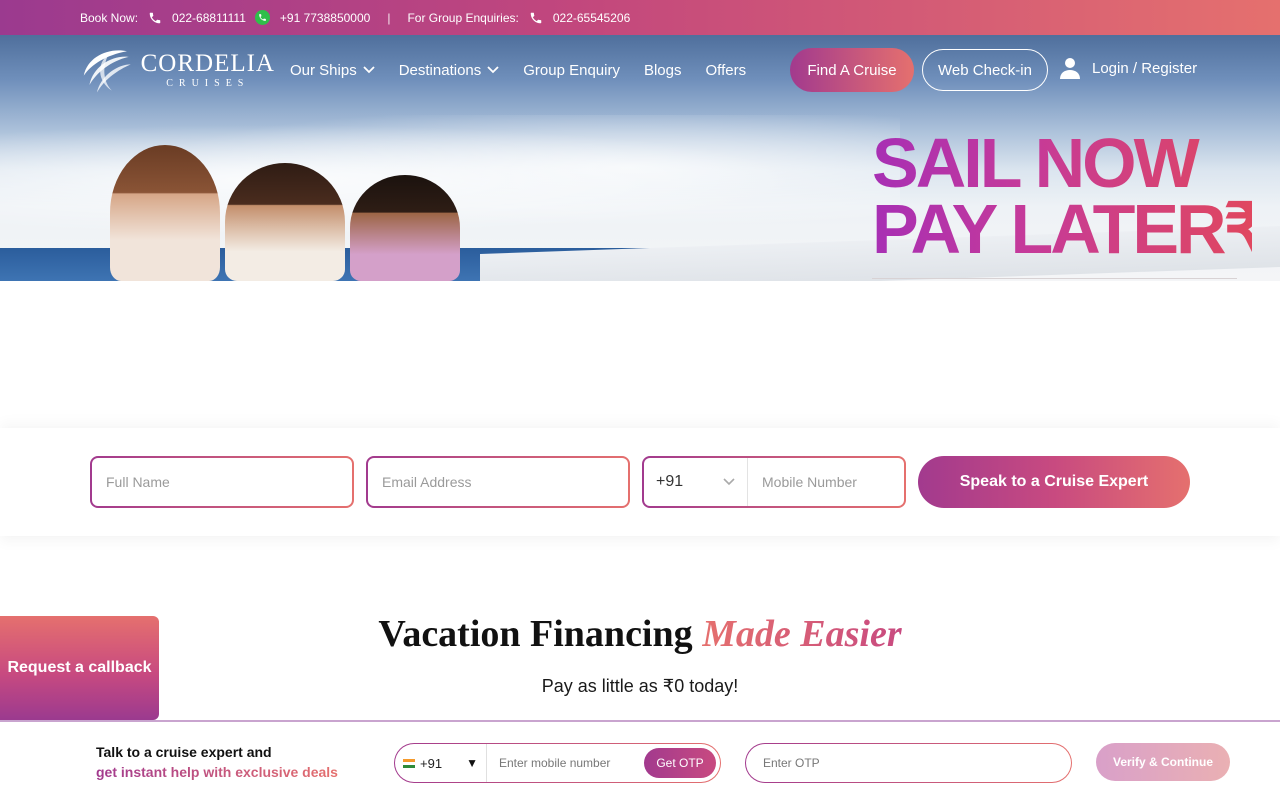 The width and height of the screenshot is (1280, 800). What do you see at coordinates (409, 763) in the screenshot?
I see `india-flag-icon` at bounding box center [409, 763].